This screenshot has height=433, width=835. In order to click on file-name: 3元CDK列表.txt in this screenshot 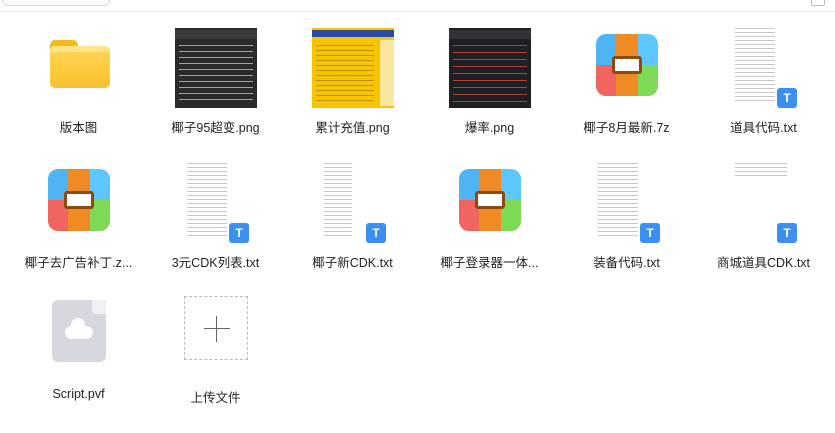, I will do `click(215, 263)`.